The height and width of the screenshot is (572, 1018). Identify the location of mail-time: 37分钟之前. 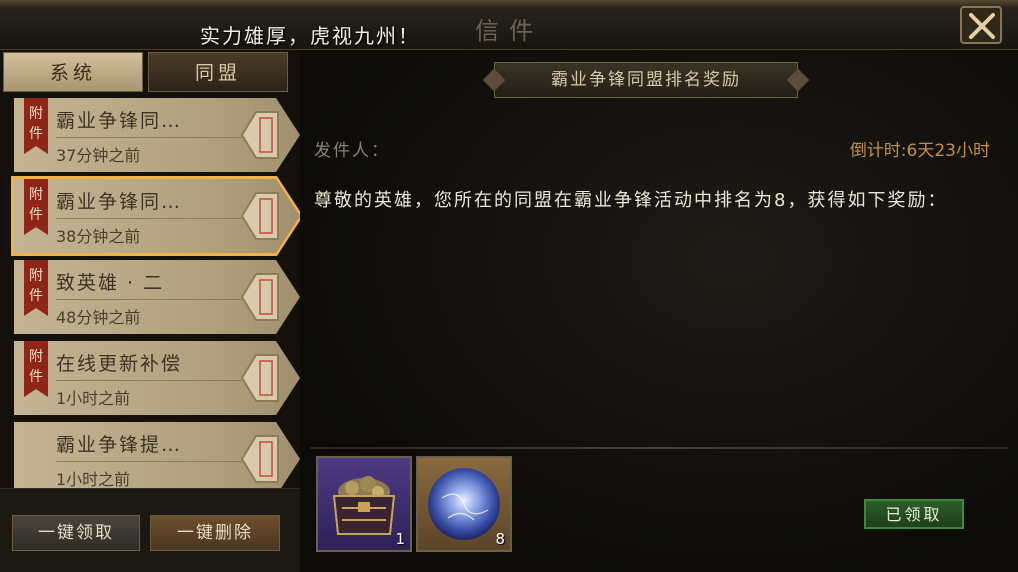
(98, 155).